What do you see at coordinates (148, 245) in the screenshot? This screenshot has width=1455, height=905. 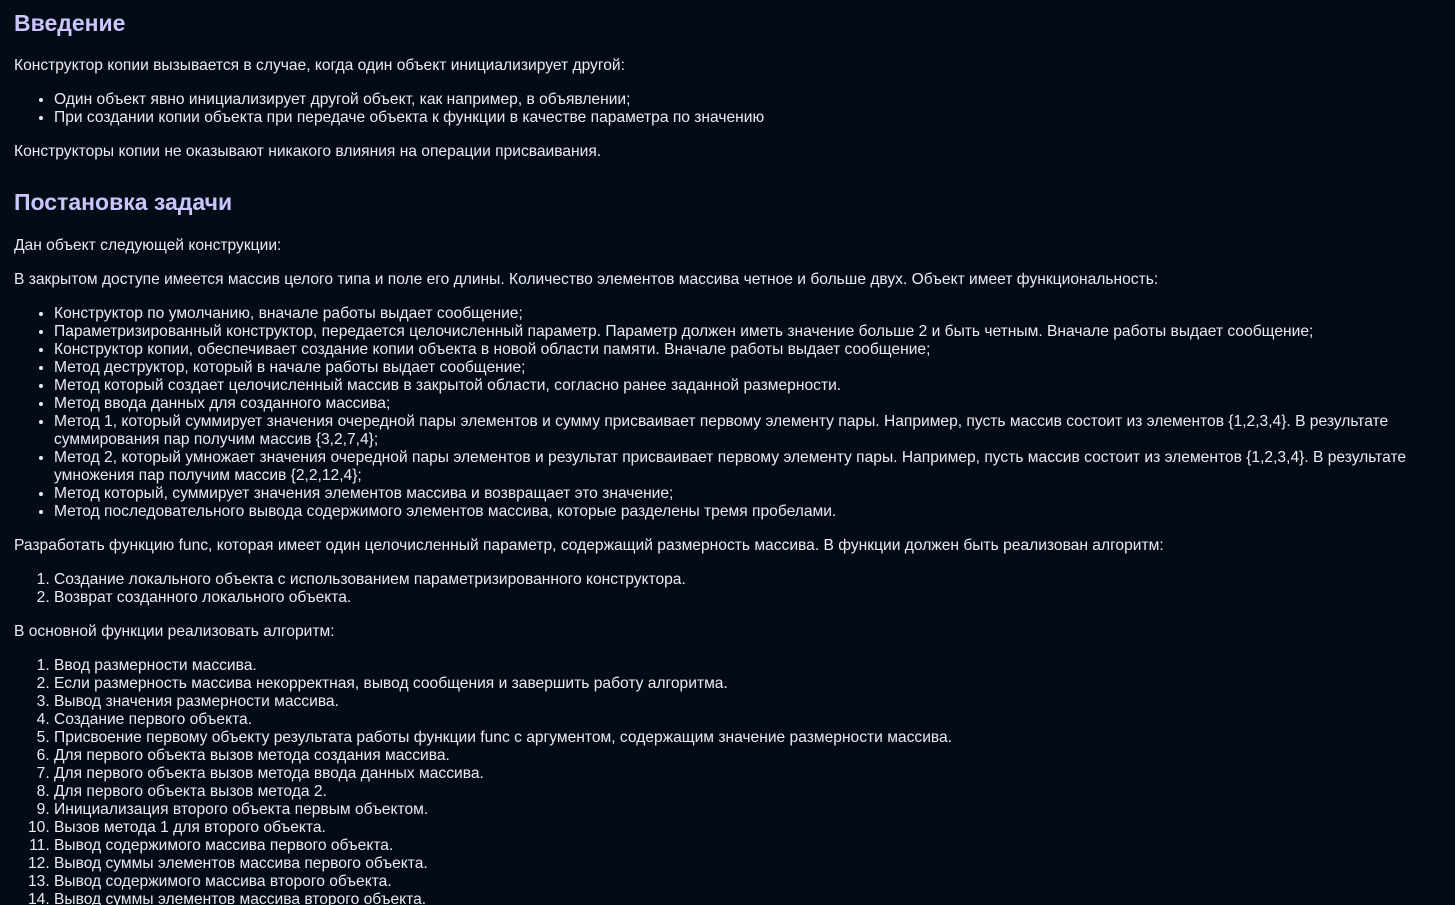 I see `task-paragraph-object: Дан объект следующей конструкции:` at bounding box center [148, 245].